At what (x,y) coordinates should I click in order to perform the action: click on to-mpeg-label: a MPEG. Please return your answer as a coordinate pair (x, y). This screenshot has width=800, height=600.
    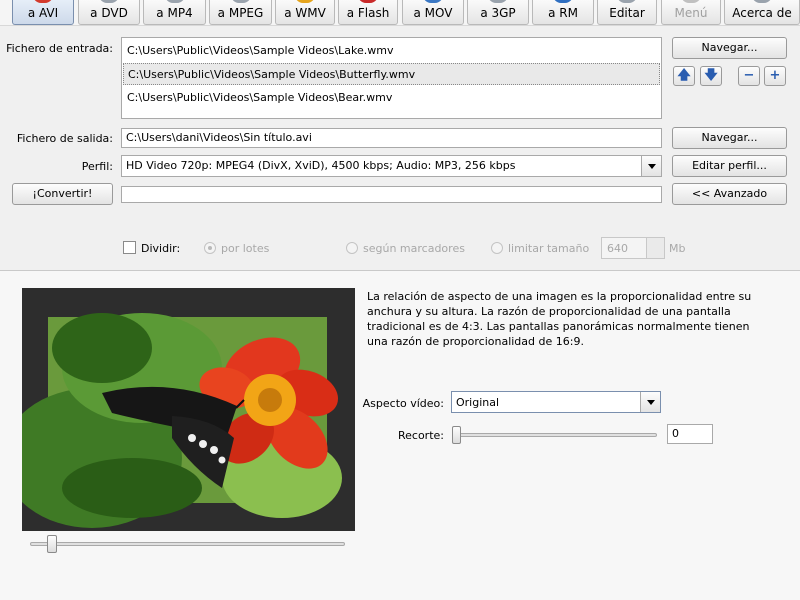
    Looking at the image, I should click on (240, 13).